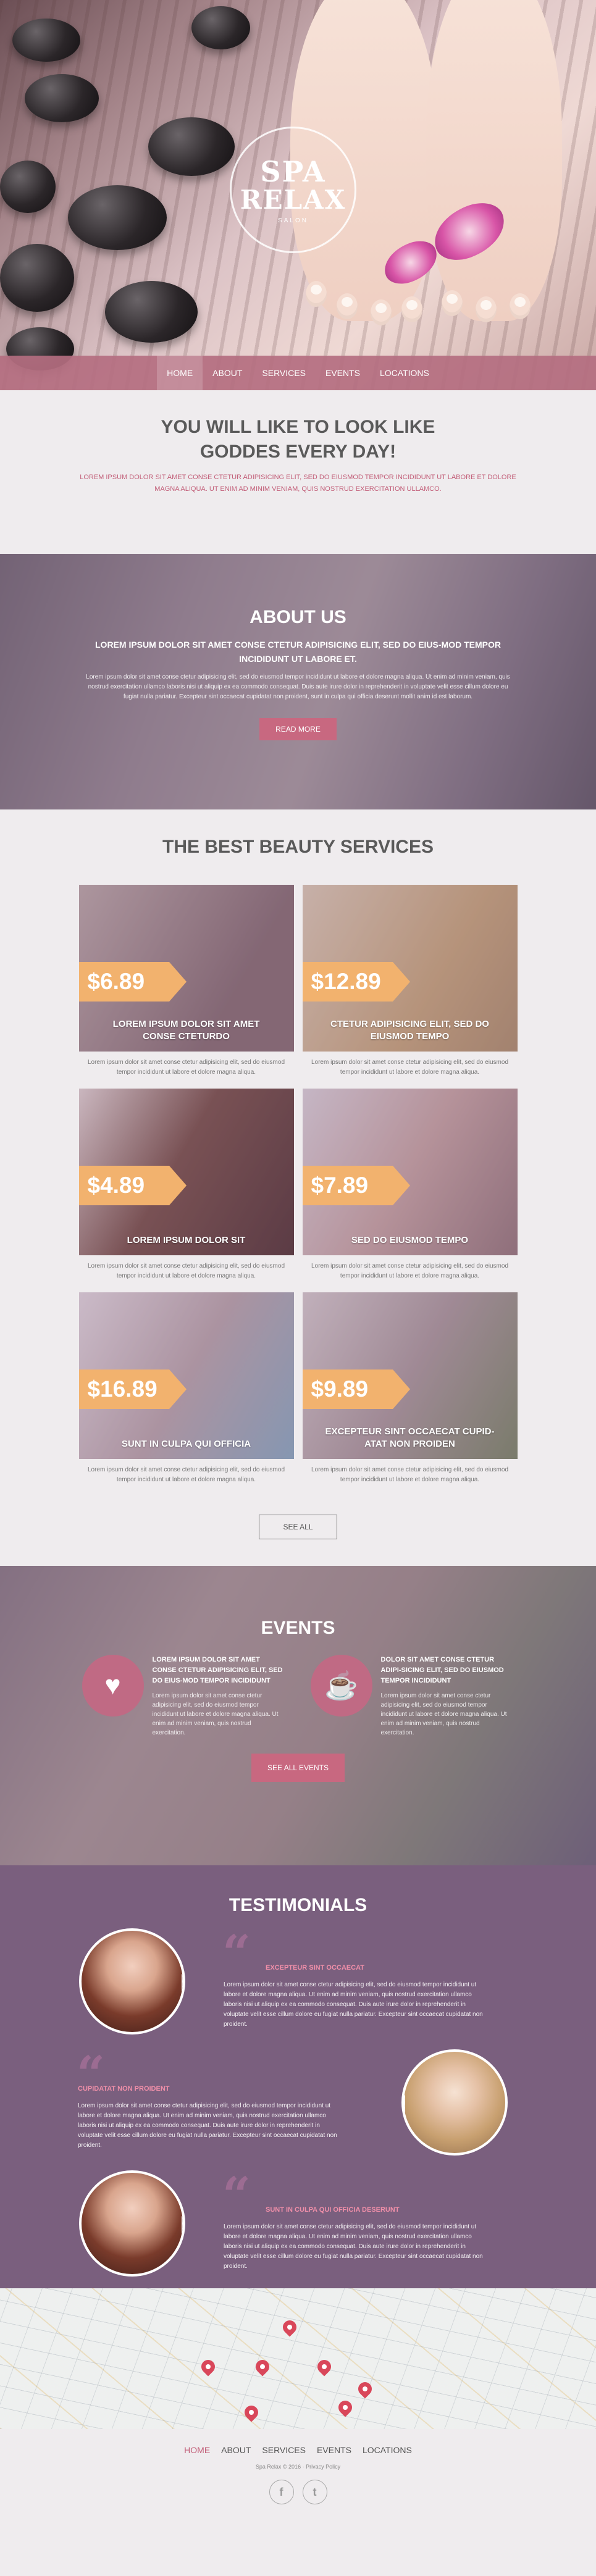 The height and width of the screenshot is (2576, 596). I want to click on see-all-events-button: SEE ALL EVENTS, so click(298, 1768).